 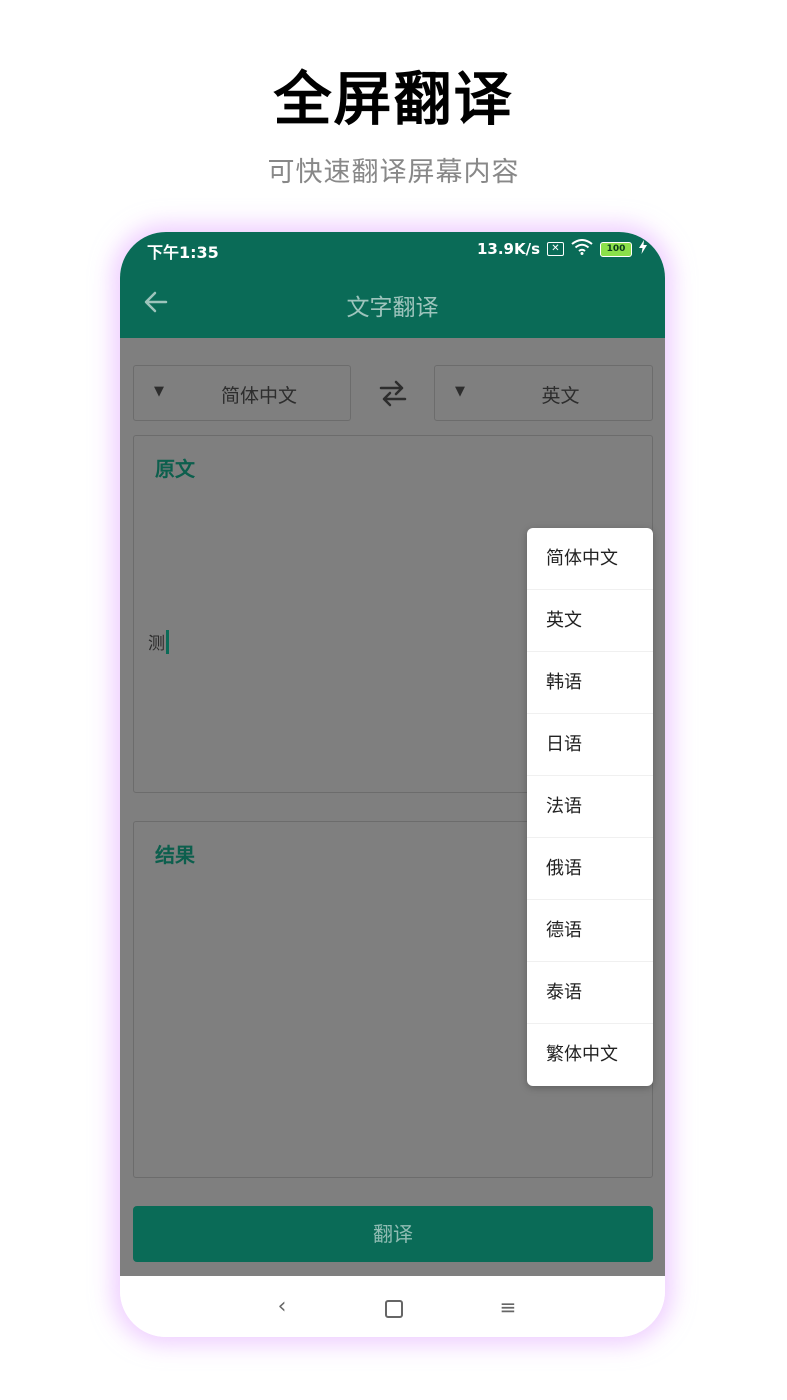 I want to click on result-label: 结果, so click(x=175, y=855).